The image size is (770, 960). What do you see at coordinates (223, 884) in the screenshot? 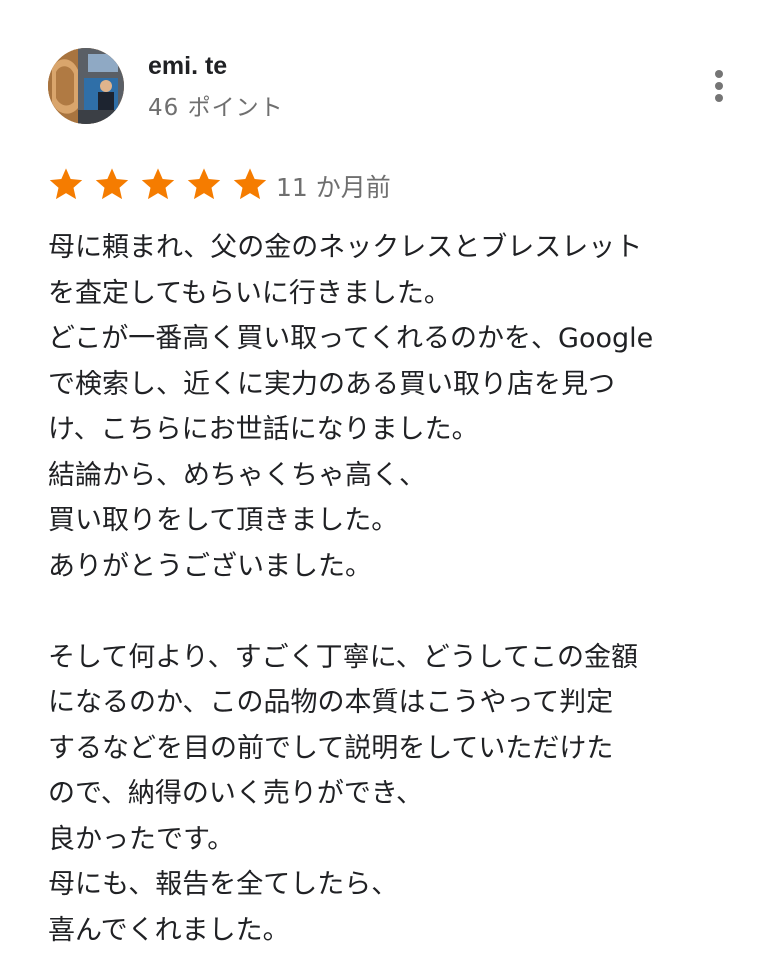
I see `review-text-line: 母にも、報告を全てしたら、` at bounding box center [223, 884].